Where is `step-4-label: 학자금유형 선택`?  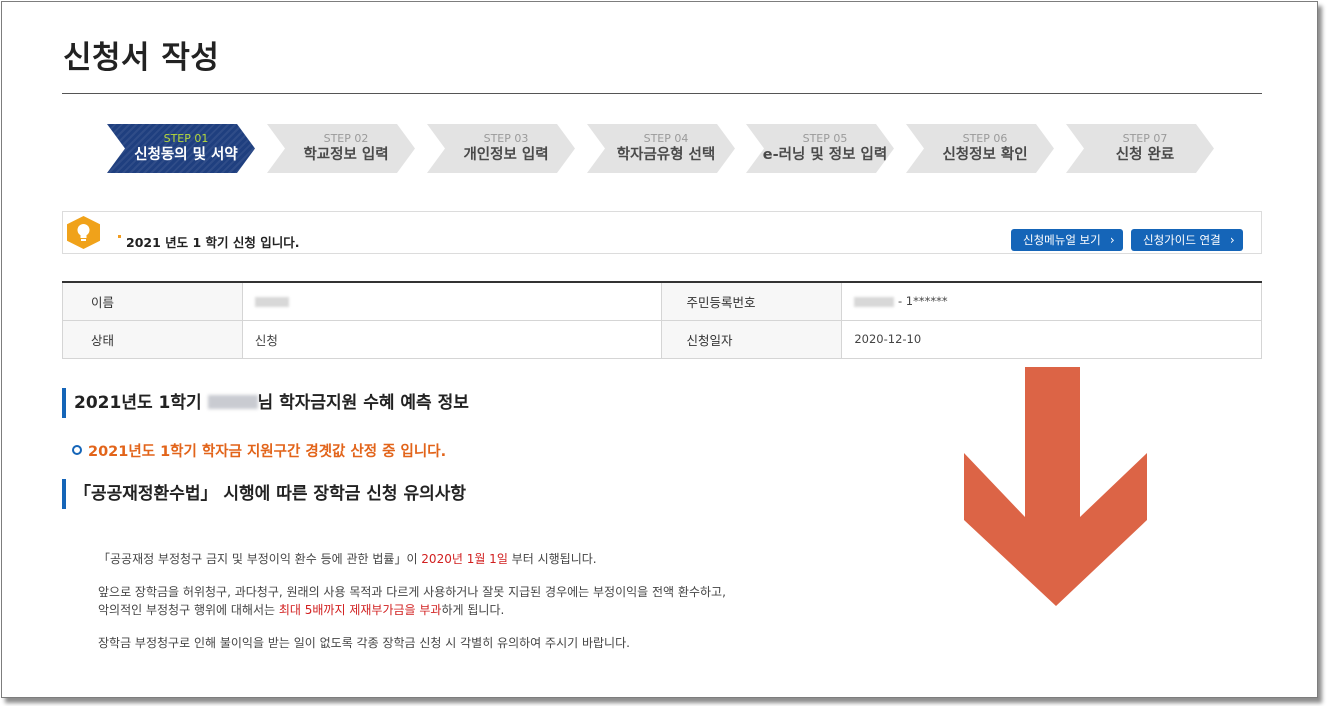
step-4-label: 학자금유형 선택 is located at coordinates (666, 155).